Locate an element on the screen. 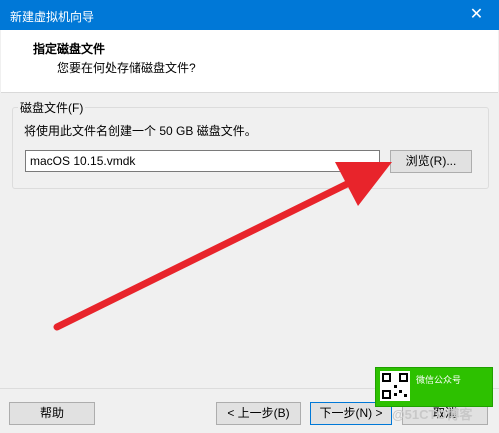 This screenshot has width=499, height=433. qr-code-icon is located at coordinates (395, 386).